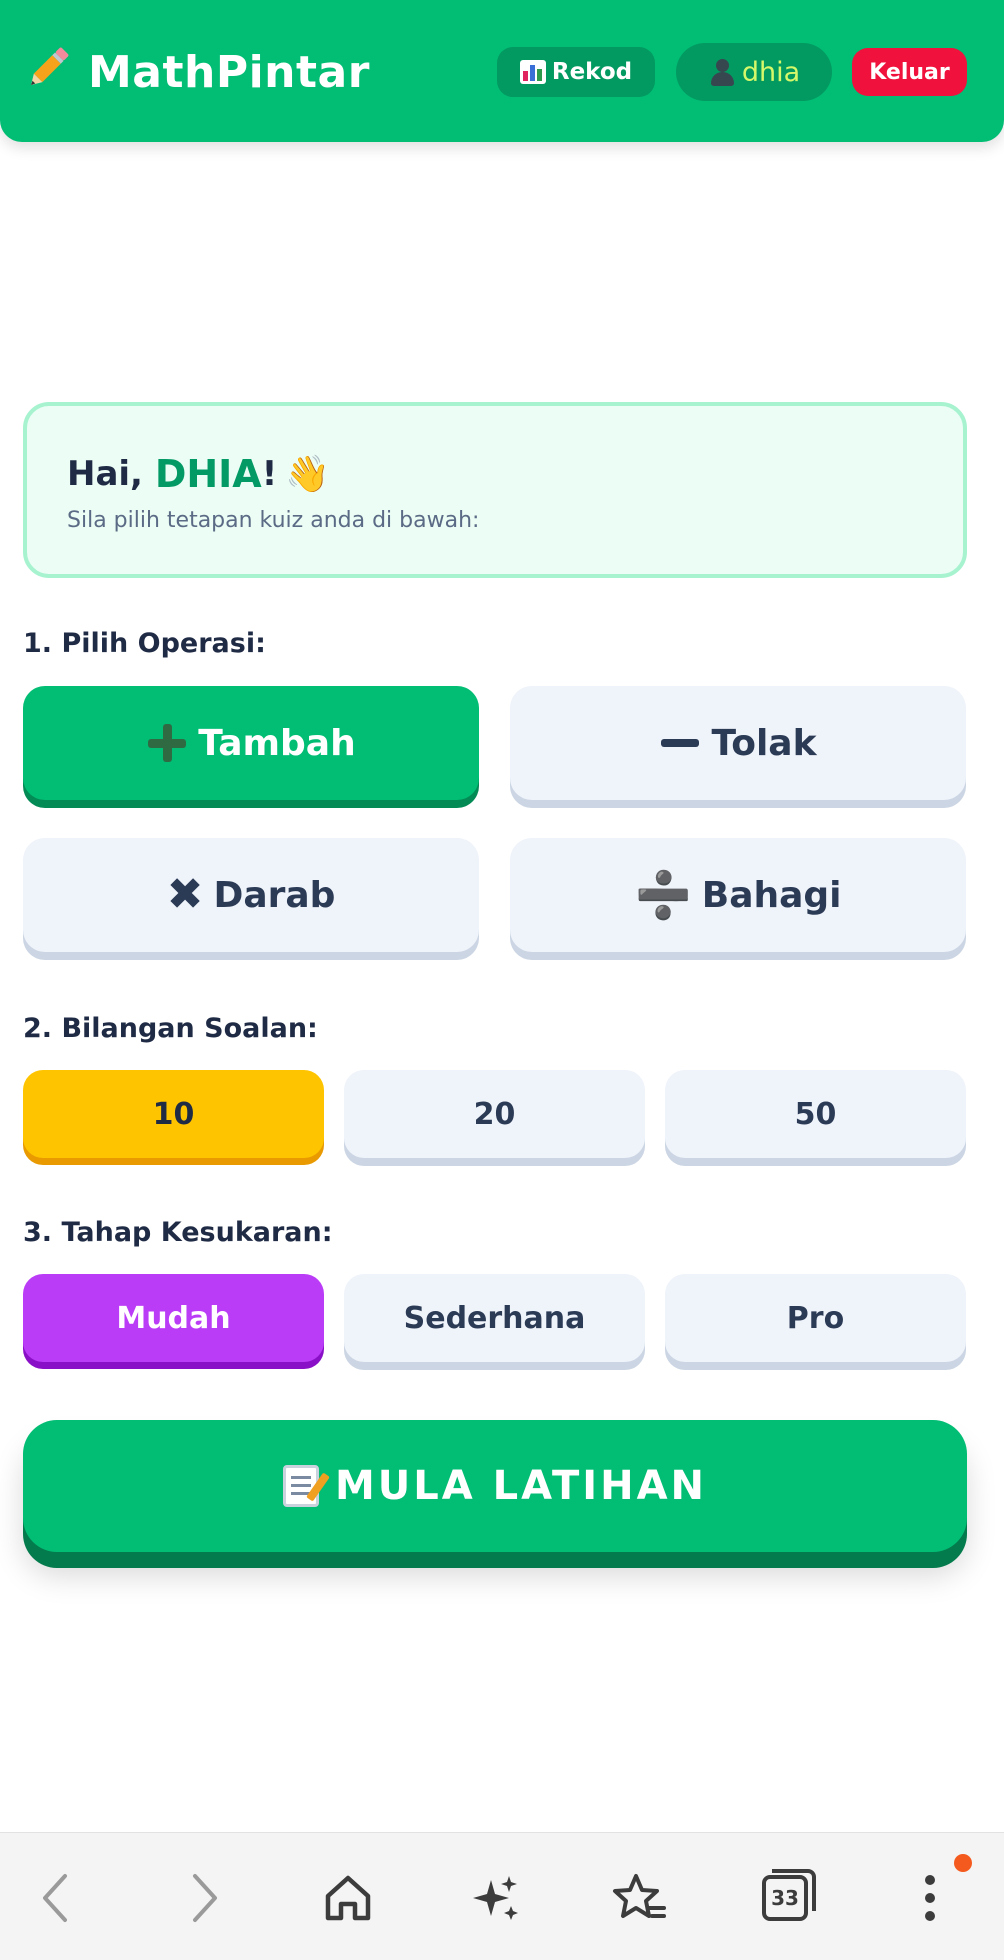  I want to click on bookmarks-button, so click(640, 1898).